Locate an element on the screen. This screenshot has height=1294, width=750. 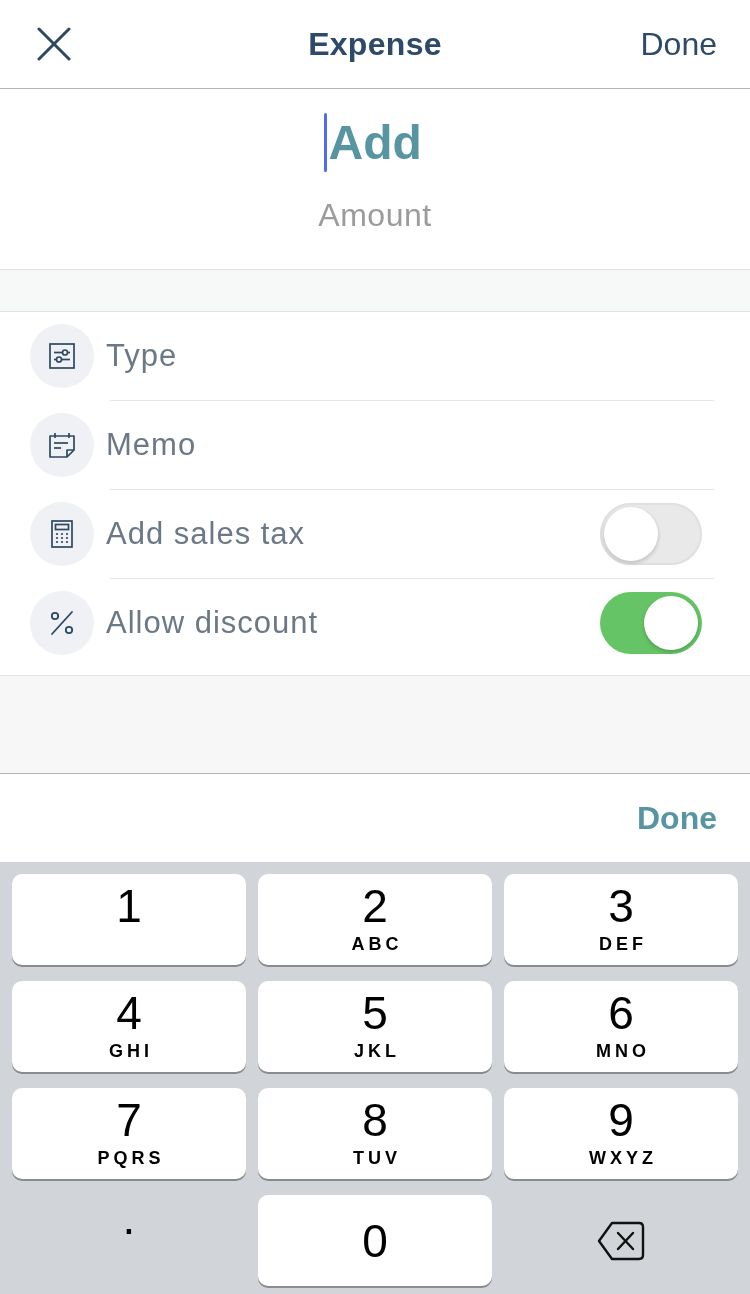
number-key: 7 PQRS is located at coordinates (129, 1133).